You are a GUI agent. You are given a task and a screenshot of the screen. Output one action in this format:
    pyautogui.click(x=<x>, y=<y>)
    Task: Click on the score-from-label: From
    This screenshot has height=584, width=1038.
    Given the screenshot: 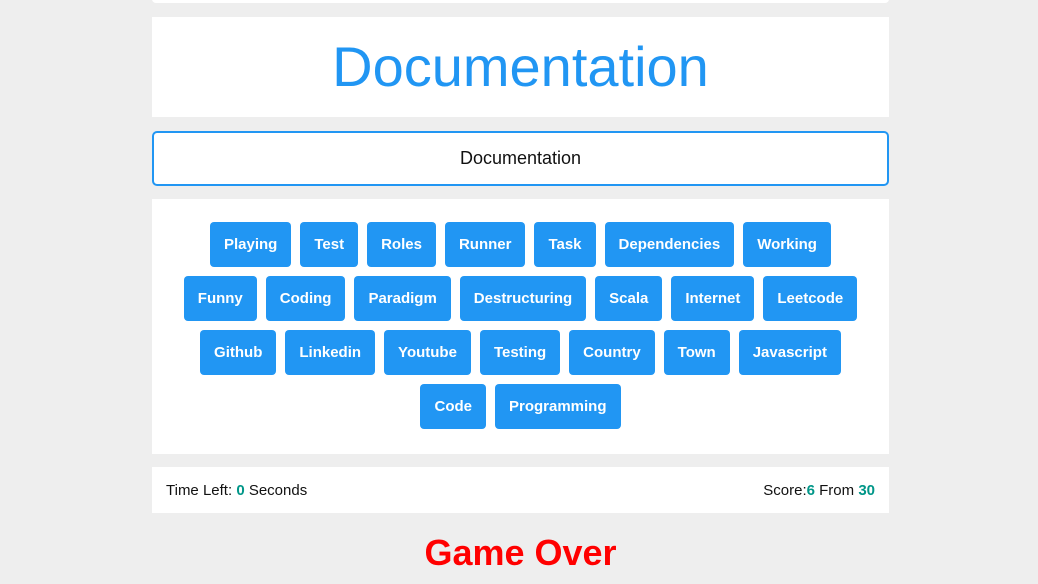 What is the action you would take?
    pyautogui.click(x=836, y=490)
    